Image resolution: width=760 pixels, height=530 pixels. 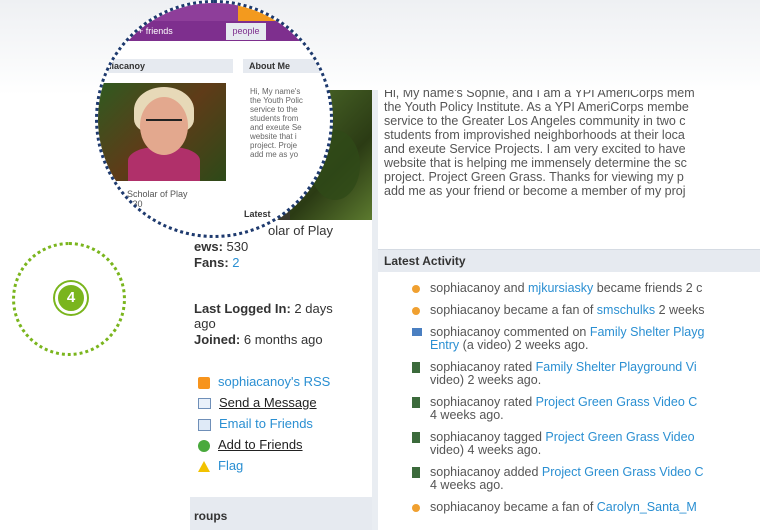 What do you see at coordinates (486, 472) in the screenshot?
I see `activity-text: sophiacanoy added` at bounding box center [486, 472].